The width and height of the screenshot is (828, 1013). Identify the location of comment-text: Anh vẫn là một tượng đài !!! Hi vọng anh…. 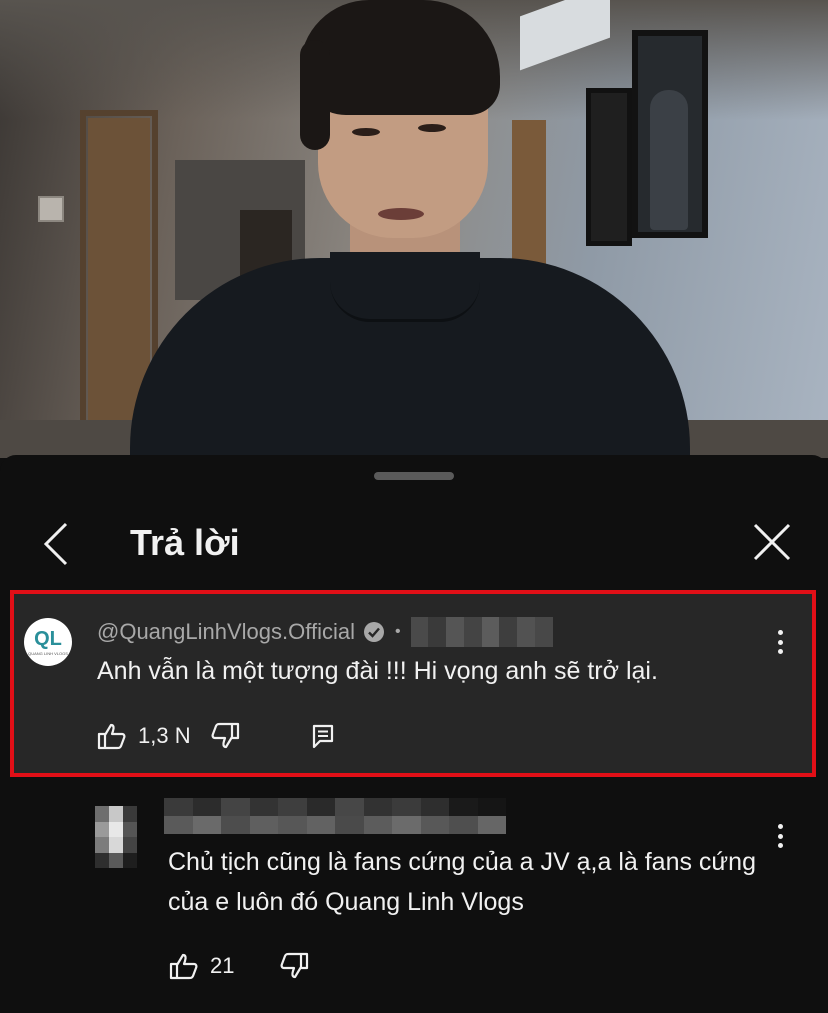
(377, 671).